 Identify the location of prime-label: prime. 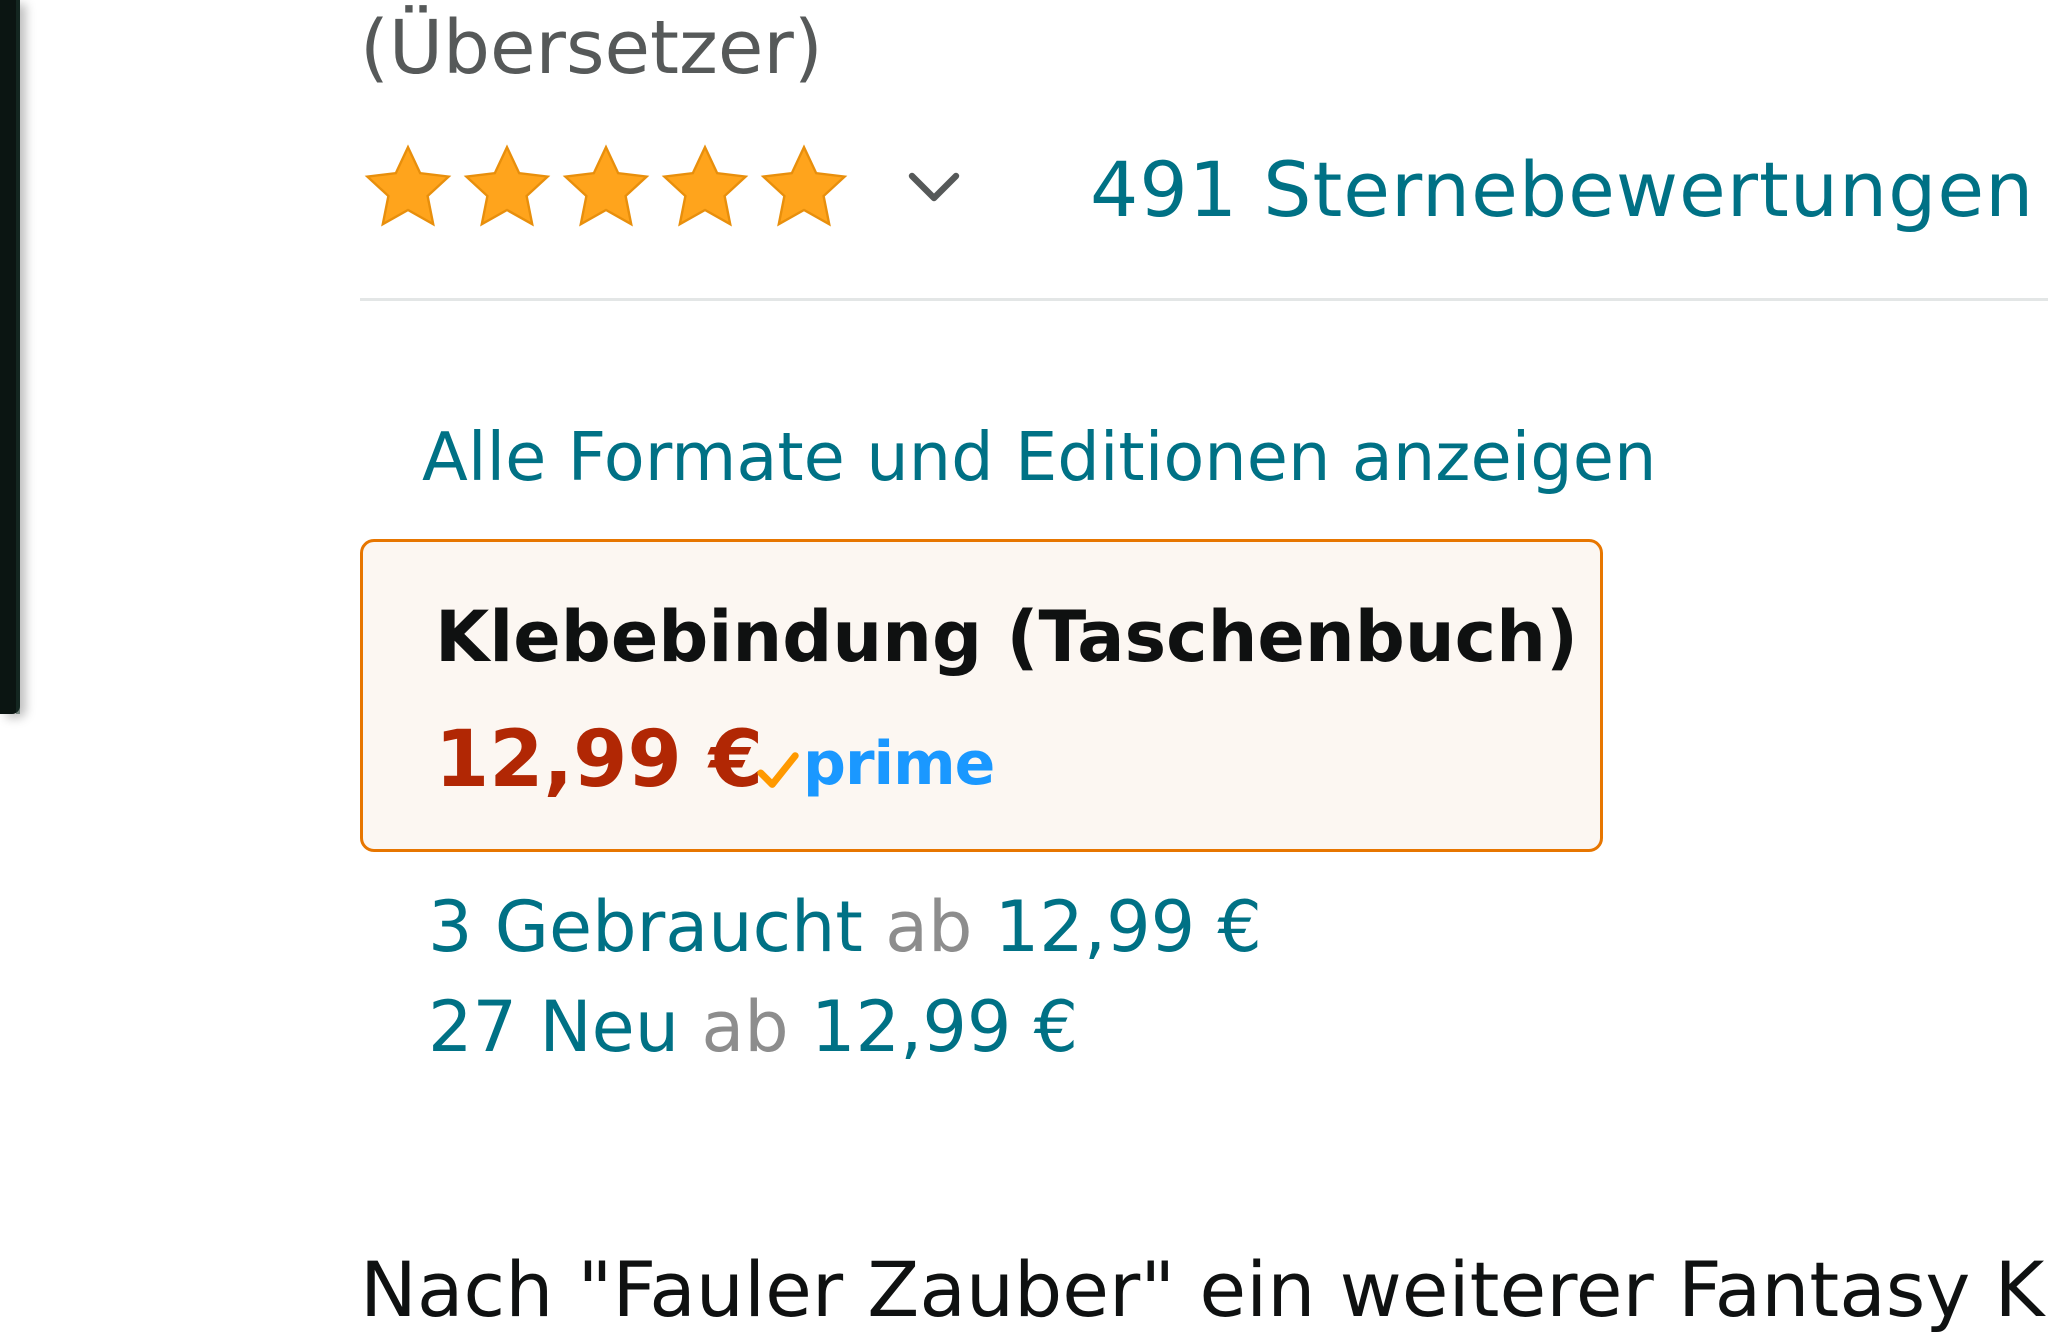
(899, 764).